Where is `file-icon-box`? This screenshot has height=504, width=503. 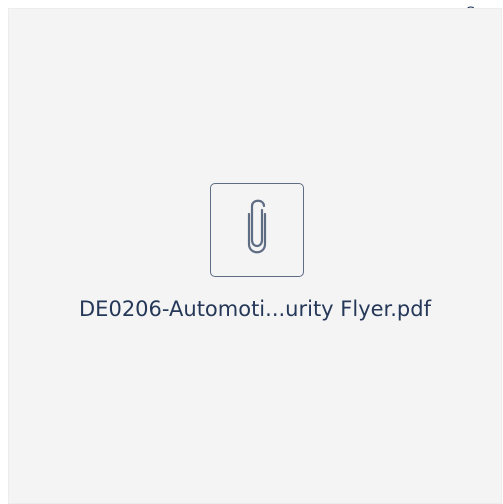
file-icon-box is located at coordinates (257, 230).